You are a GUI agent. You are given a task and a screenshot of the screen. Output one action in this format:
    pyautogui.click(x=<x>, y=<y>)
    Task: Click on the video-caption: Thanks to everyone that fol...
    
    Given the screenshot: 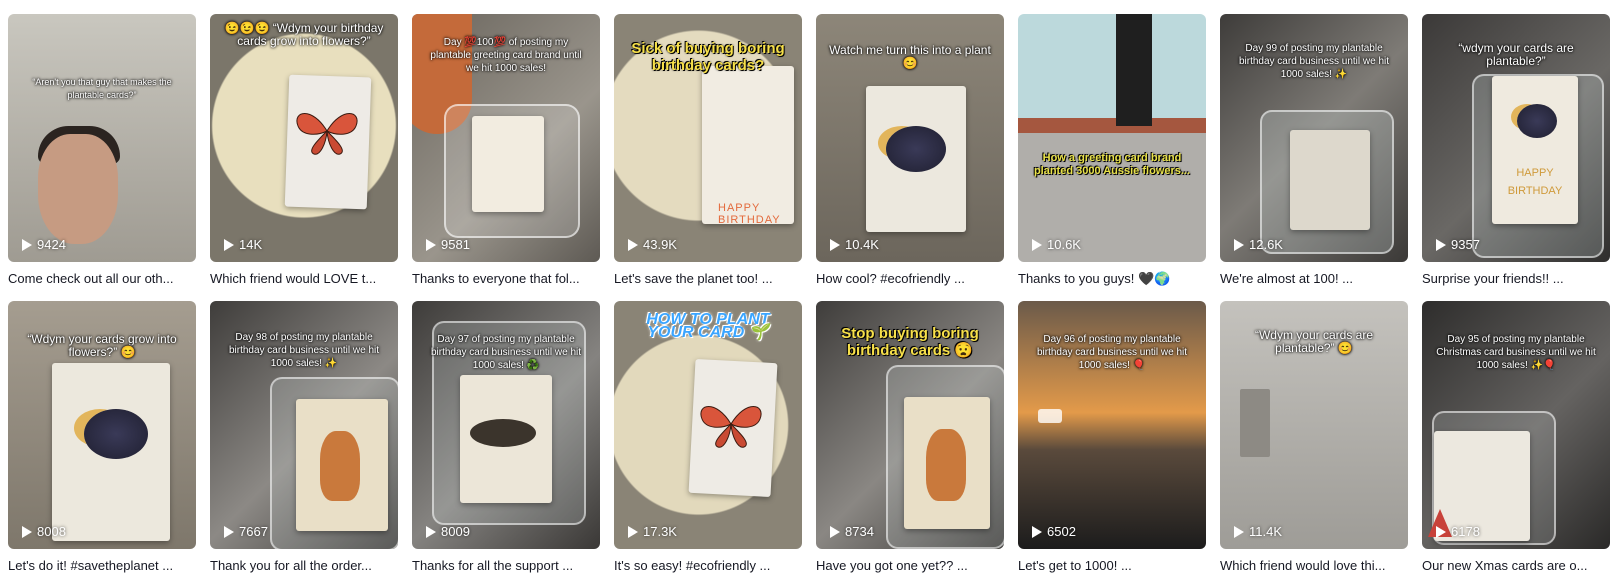 What is the action you would take?
    pyautogui.click(x=506, y=279)
    